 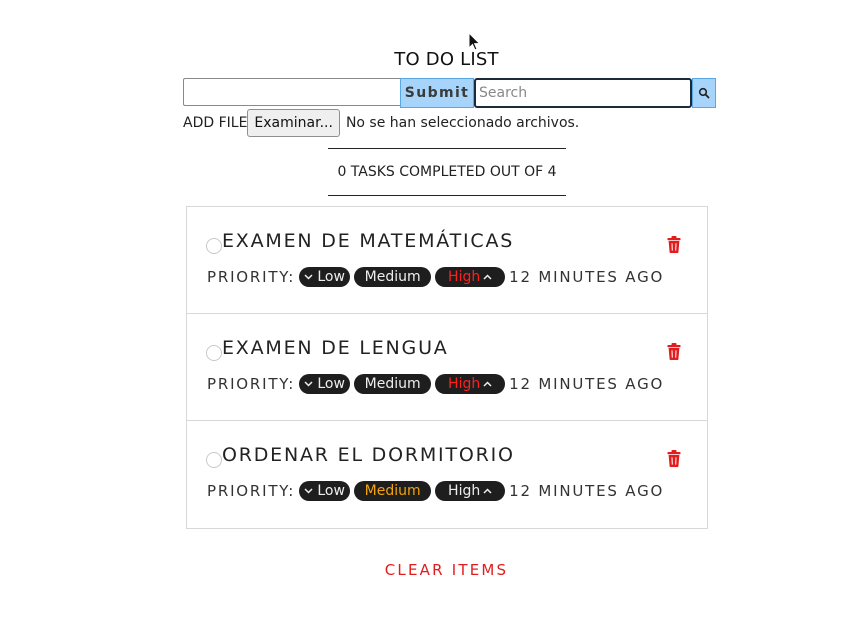 I want to click on task-title: ORDENAR EL DORMITORIO, so click(x=368, y=455).